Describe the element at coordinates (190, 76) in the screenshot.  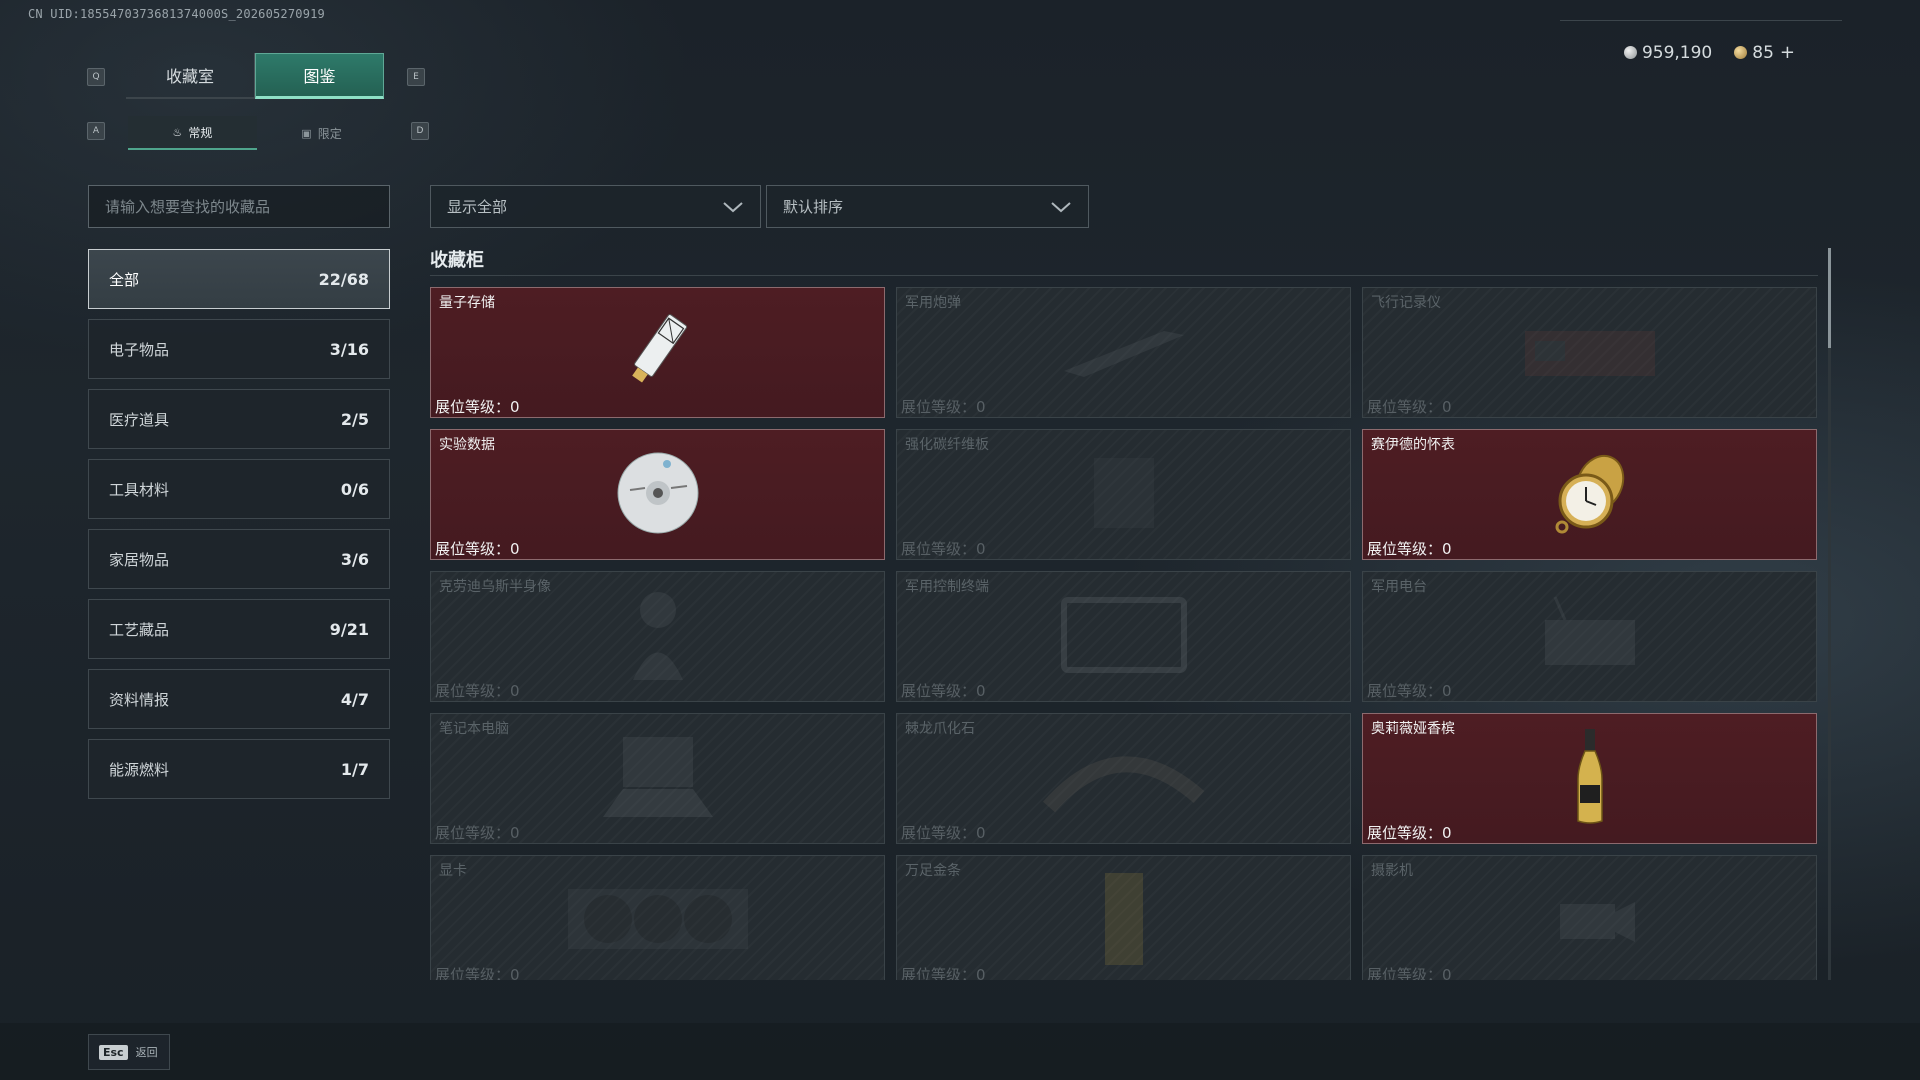
I see `tab-collection-room: 收藏室` at that location.